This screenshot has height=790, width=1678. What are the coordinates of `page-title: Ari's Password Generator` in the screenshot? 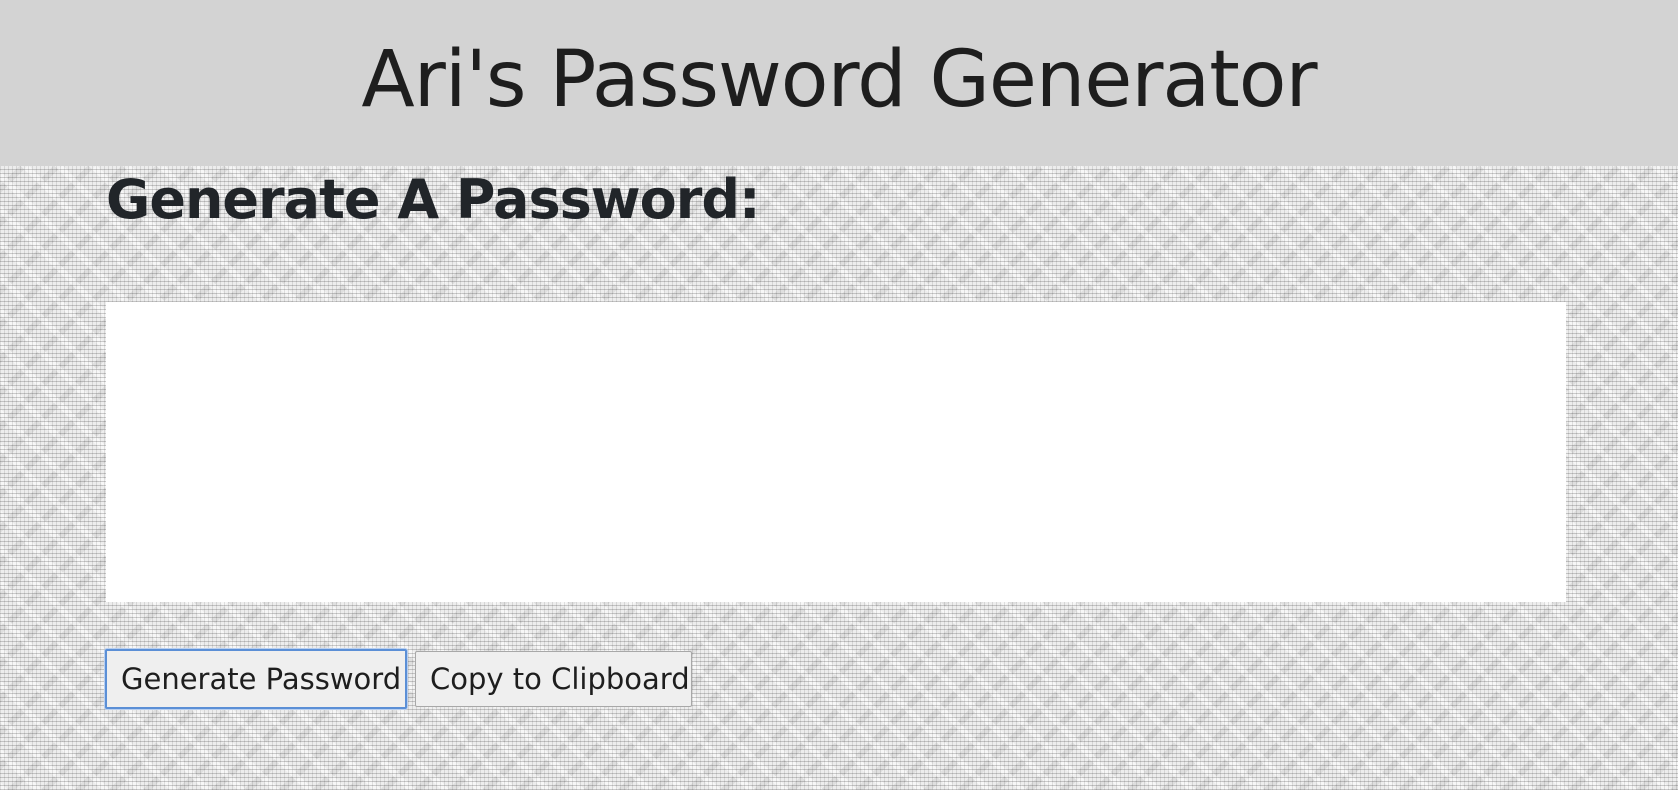 It's located at (839, 80).